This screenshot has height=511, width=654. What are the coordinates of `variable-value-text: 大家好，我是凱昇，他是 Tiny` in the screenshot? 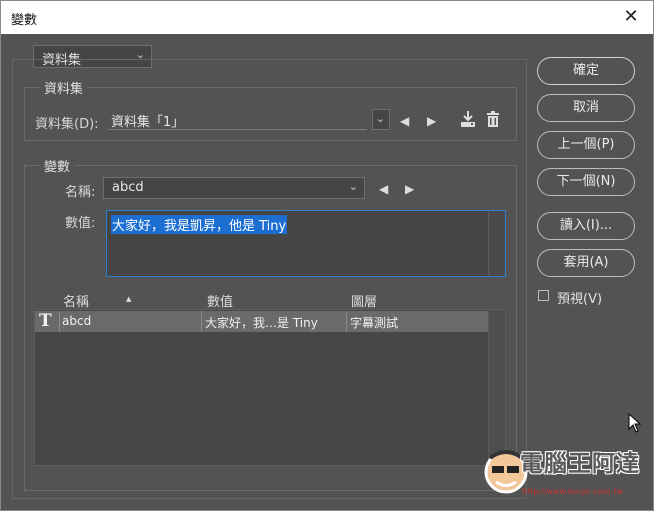 It's located at (199, 224).